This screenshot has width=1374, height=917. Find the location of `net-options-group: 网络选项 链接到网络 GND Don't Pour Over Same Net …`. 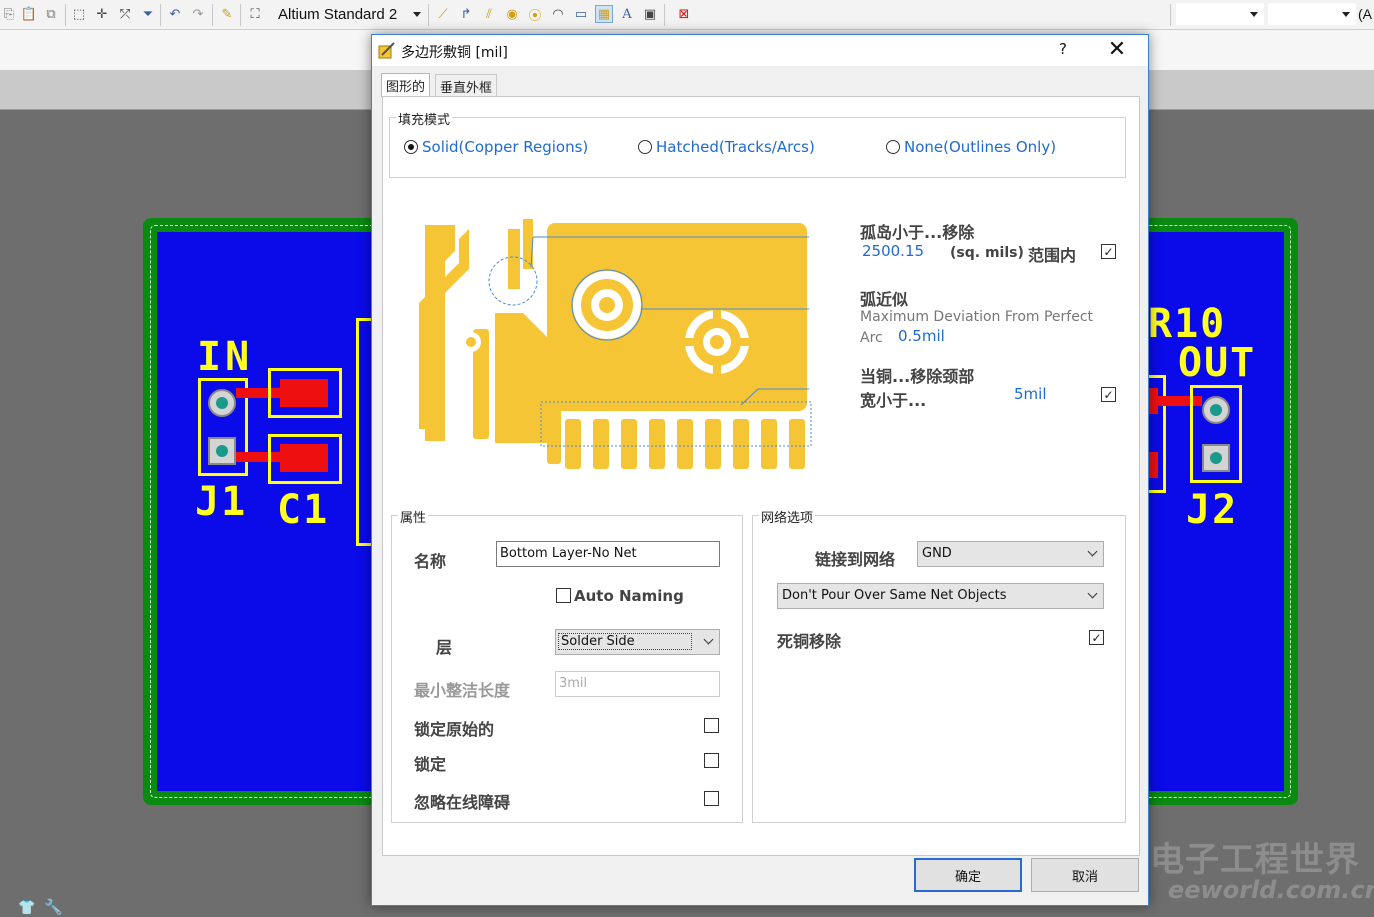

net-options-group: 网络选项 链接到网络 GND Don't Pour Over Same Net … is located at coordinates (939, 665).